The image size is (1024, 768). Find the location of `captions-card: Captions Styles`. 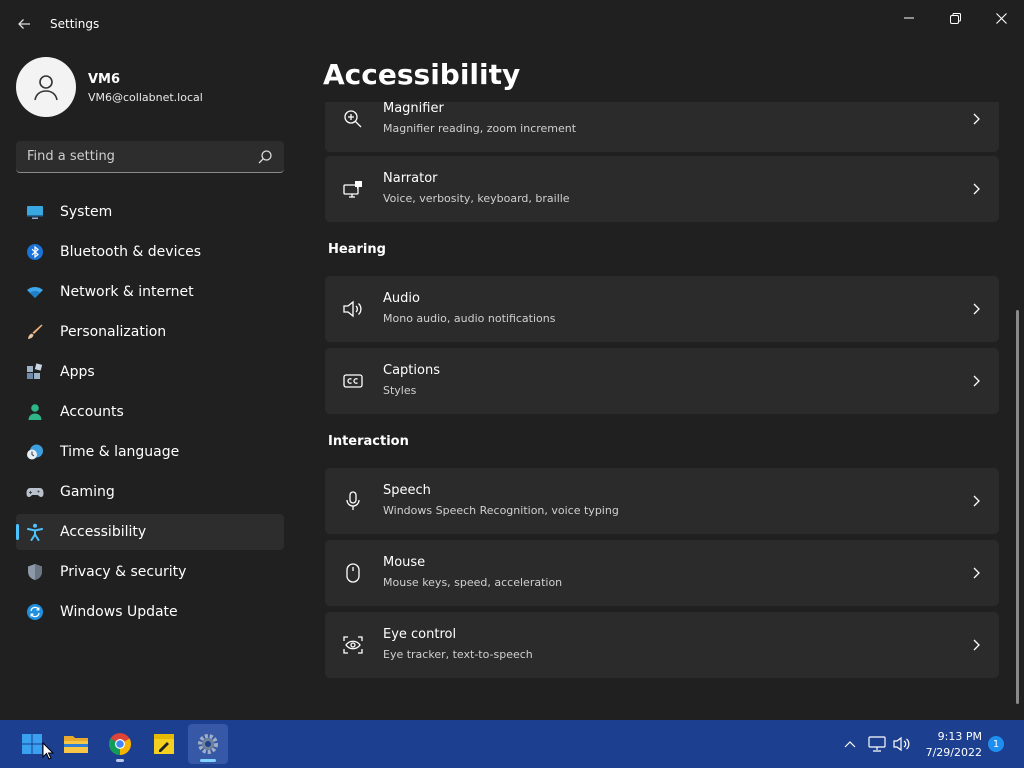

captions-card: Captions Styles is located at coordinates (662, 381).